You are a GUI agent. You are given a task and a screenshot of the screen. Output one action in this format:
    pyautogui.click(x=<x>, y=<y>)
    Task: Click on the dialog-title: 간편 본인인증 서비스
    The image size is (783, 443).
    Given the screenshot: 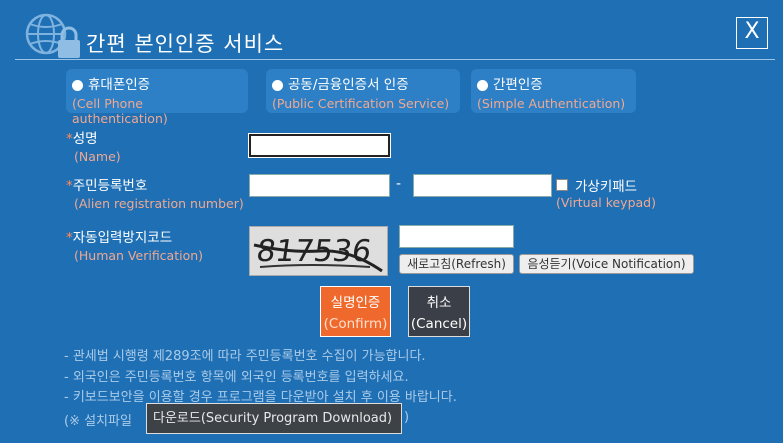 What is the action you would take?
    pyautogui.click(x=185, y=44)
    